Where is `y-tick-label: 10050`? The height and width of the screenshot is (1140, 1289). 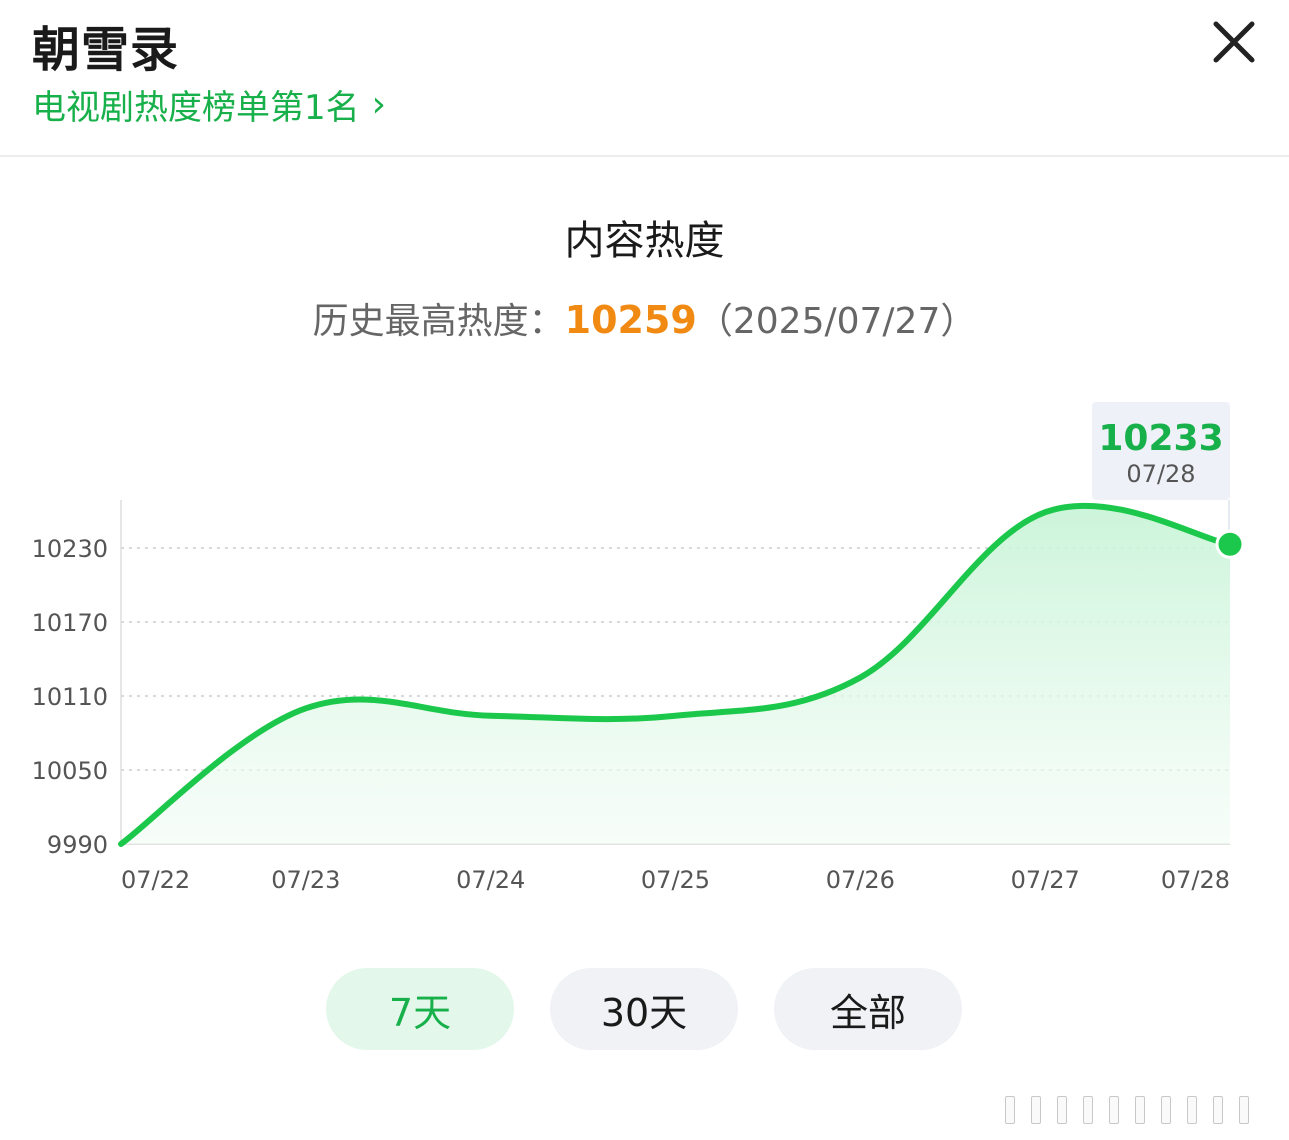 y-tick-label: 10050 is located at coordinates (70, 771).